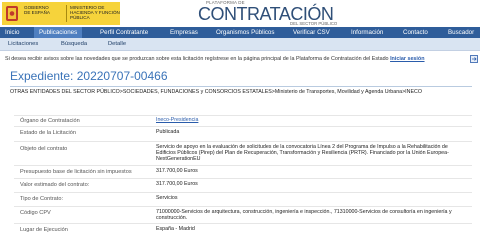 Image resolution: width=480 pixels, height=240 pixels. I want to click on nav-buscador: Buscador, so click(461, 32).